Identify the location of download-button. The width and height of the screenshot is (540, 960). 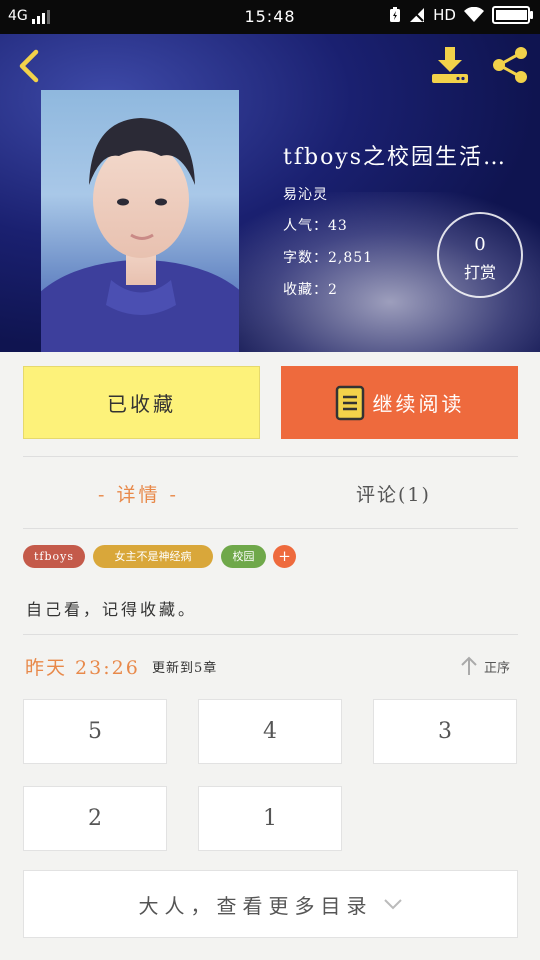
(450, 65).